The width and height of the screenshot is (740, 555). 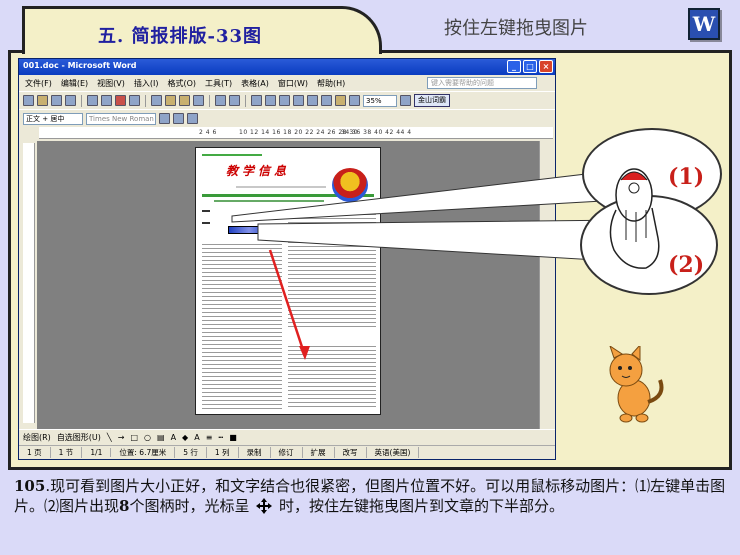 What do you see at coordinates (189, 506) in the screenshot?
I see `caption-text-2: 个图柄时，光标呈` at bounding box center [189, 506].